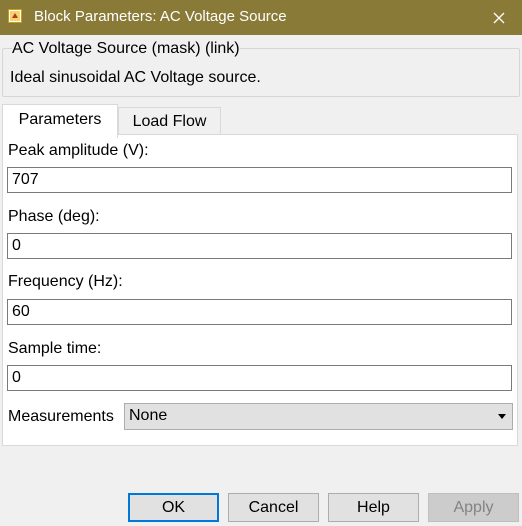 This screenshot has height=526, width=522. What do you see at coordinates (126, 49) in the screenshot?
I see `mask-type-label: AC Voltage Source (mask) (link)` at bounding box center [126, 49].